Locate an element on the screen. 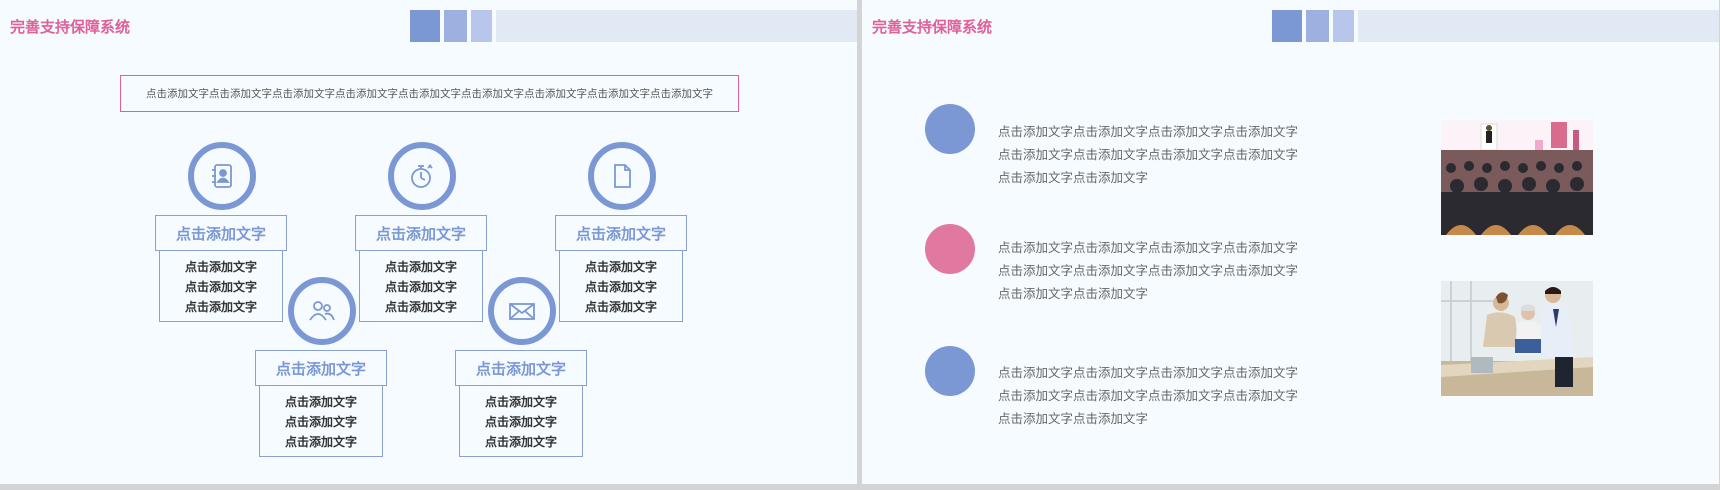 This screenshot has width=1720, height=490. envelope-icon is located at coordinates (522, 311).